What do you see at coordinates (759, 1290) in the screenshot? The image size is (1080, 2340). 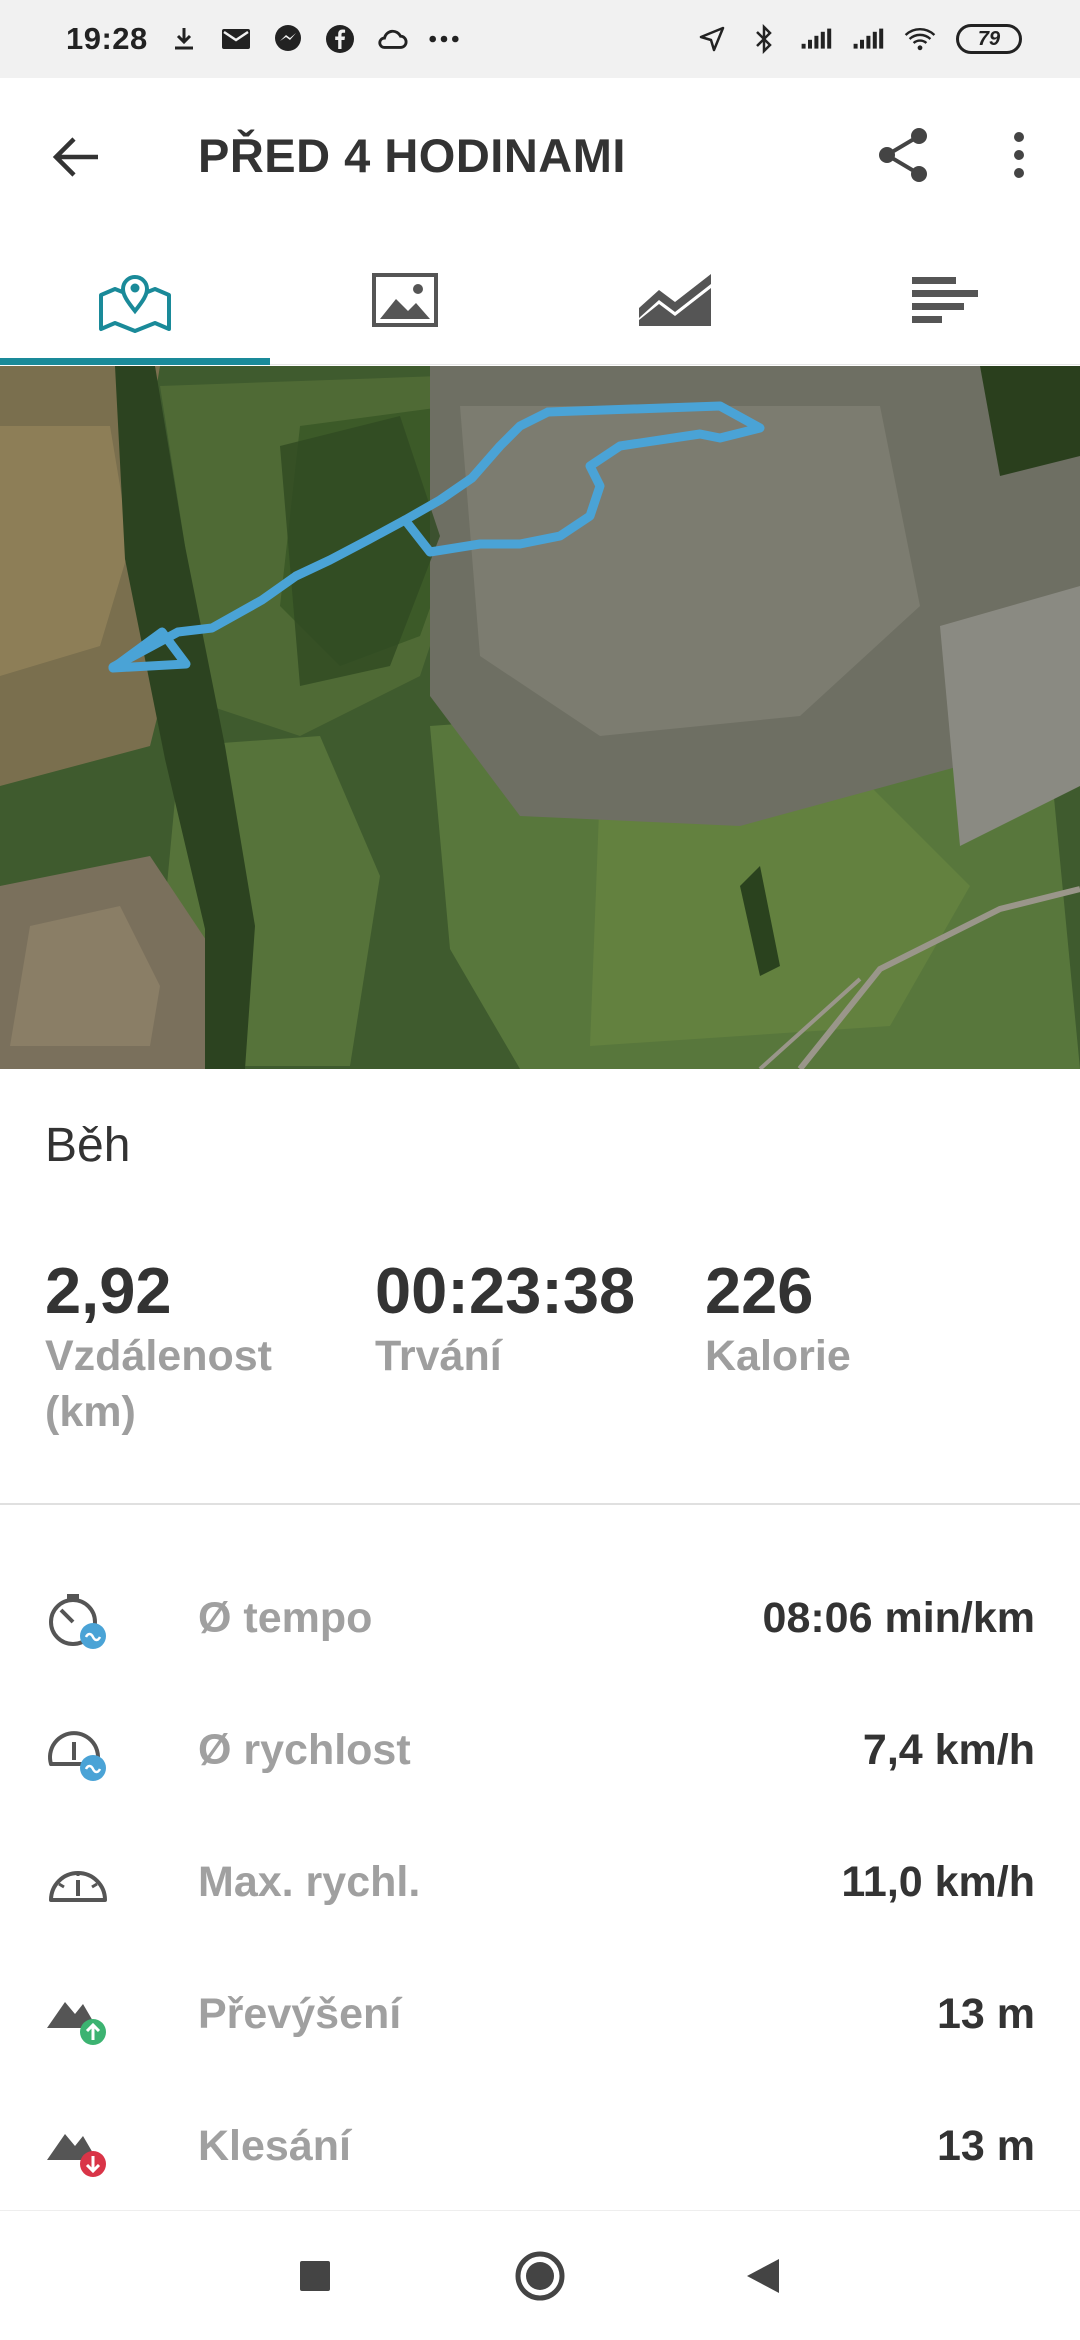 I see `stat-value: 226` at bounding box center [759, 1290].